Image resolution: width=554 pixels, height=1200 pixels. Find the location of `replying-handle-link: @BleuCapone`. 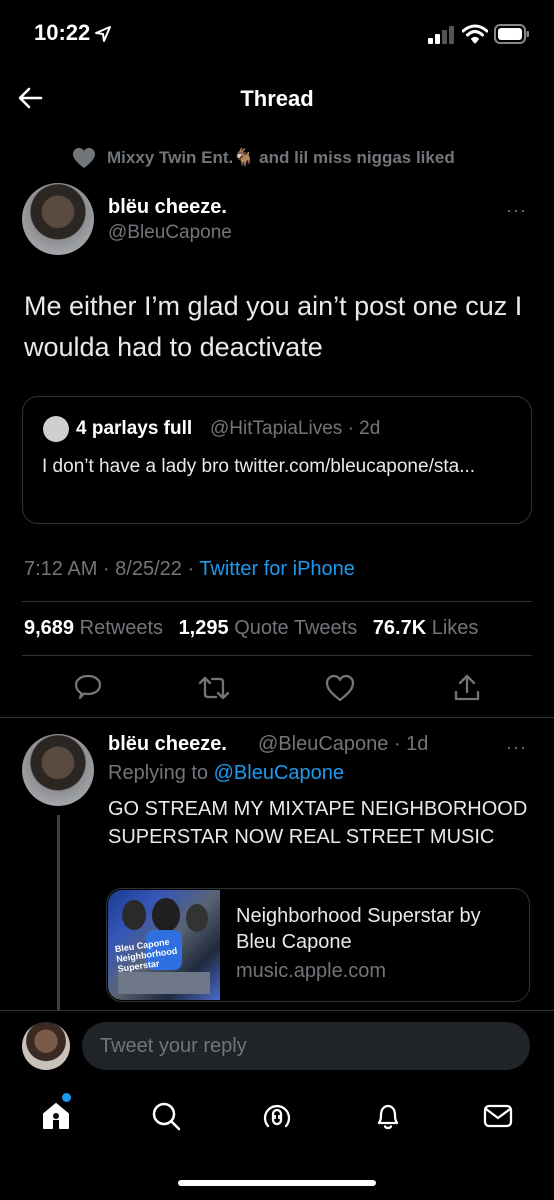

replying-handle-link: @BleuCapone is located at coordinates (279, 773).